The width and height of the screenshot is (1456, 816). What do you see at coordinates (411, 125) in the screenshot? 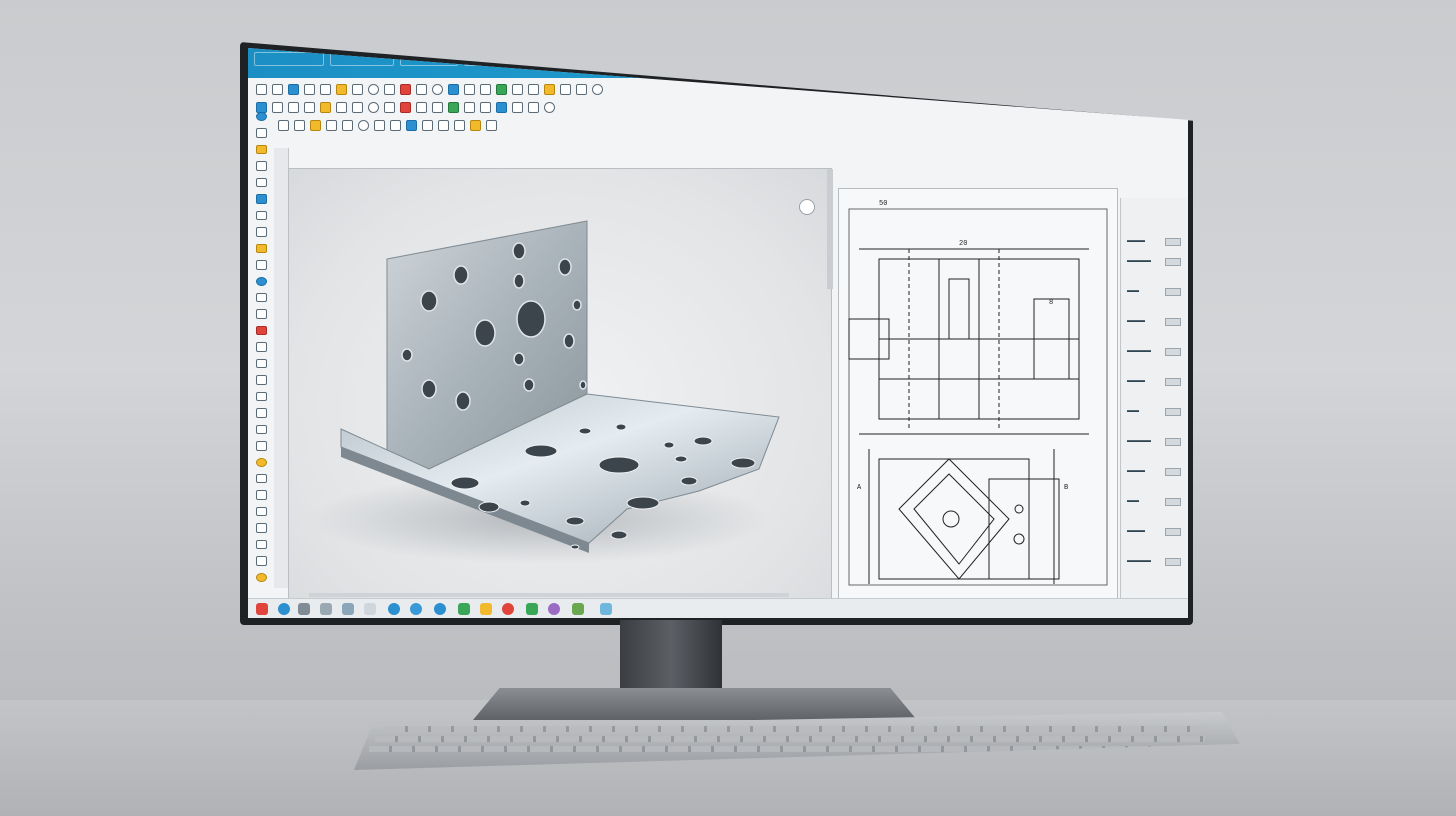
I see `tolerance-icon` at bounding box center [411, 125].